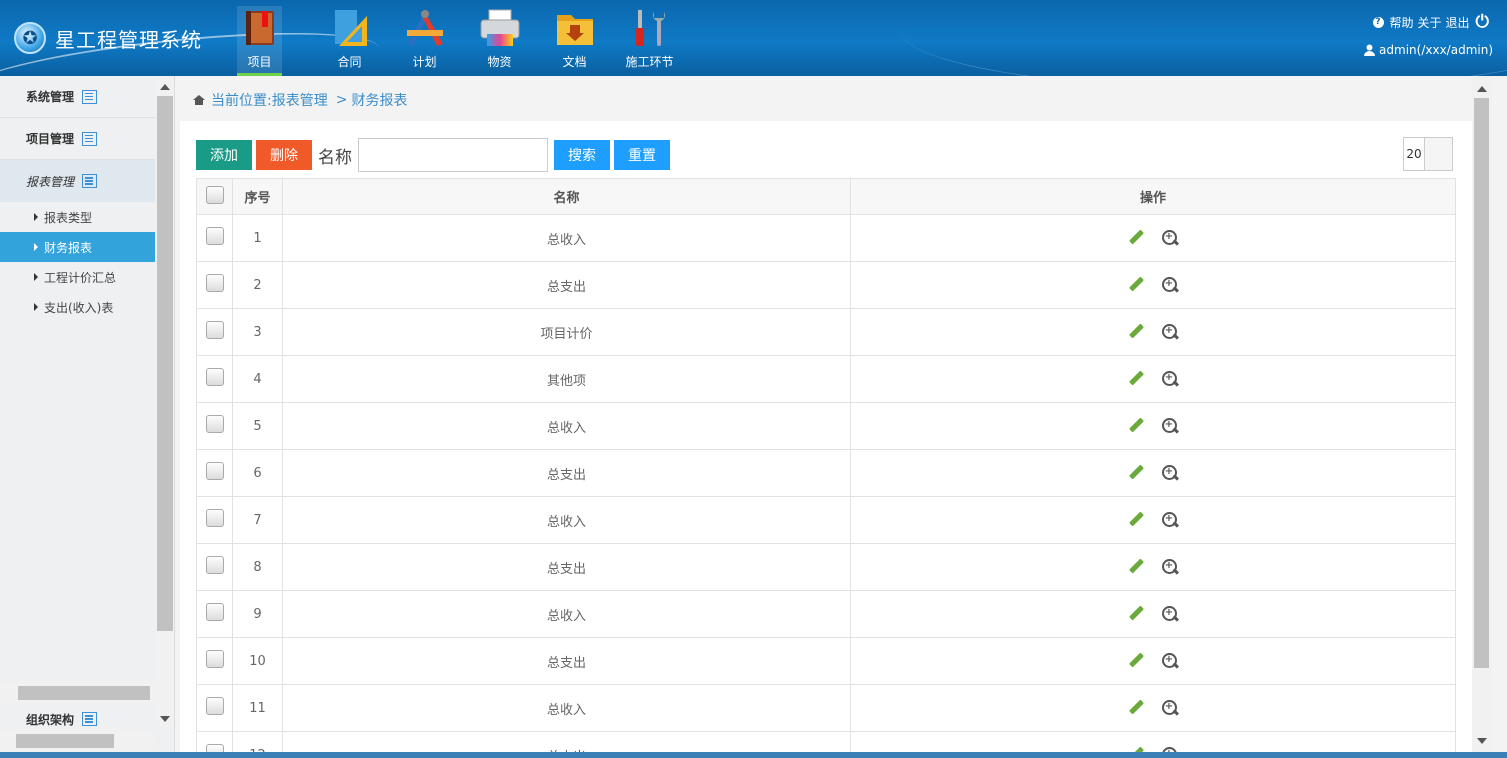  Describe the element at coordinates (77, 181) in the screenshot. I see `sidebar-section-report: 报表管理` at that location.